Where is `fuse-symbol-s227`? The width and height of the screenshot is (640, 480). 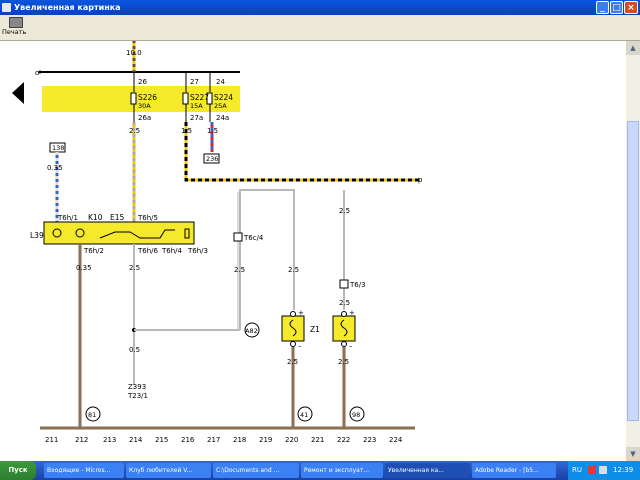 fuse-symbol-s227 is located at coordinates (185, 98).